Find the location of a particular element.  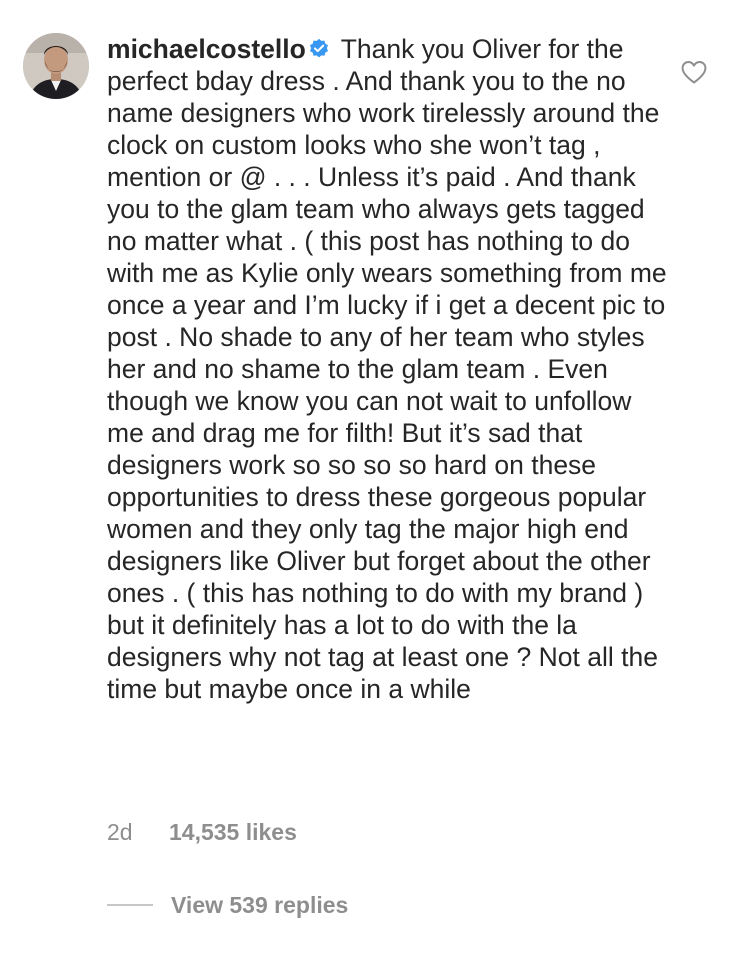

comment-timestamp: 2d is located at coordinates (120, 832).